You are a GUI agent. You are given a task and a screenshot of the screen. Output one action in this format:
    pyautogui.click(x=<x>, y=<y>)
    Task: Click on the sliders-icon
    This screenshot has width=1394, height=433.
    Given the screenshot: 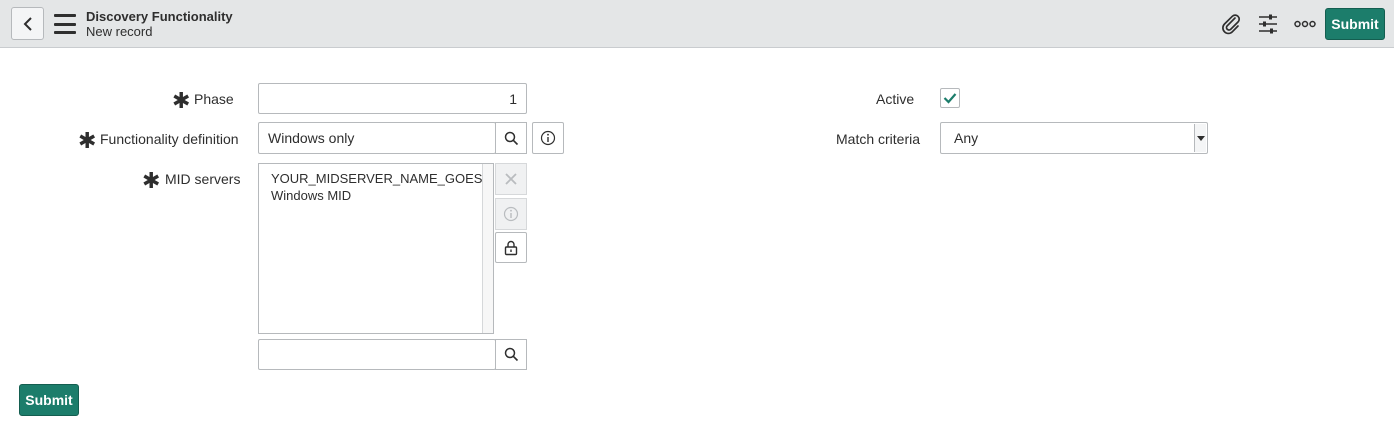 What is the action you would take?
    pyautogui.click(x=1268, y=24)
    